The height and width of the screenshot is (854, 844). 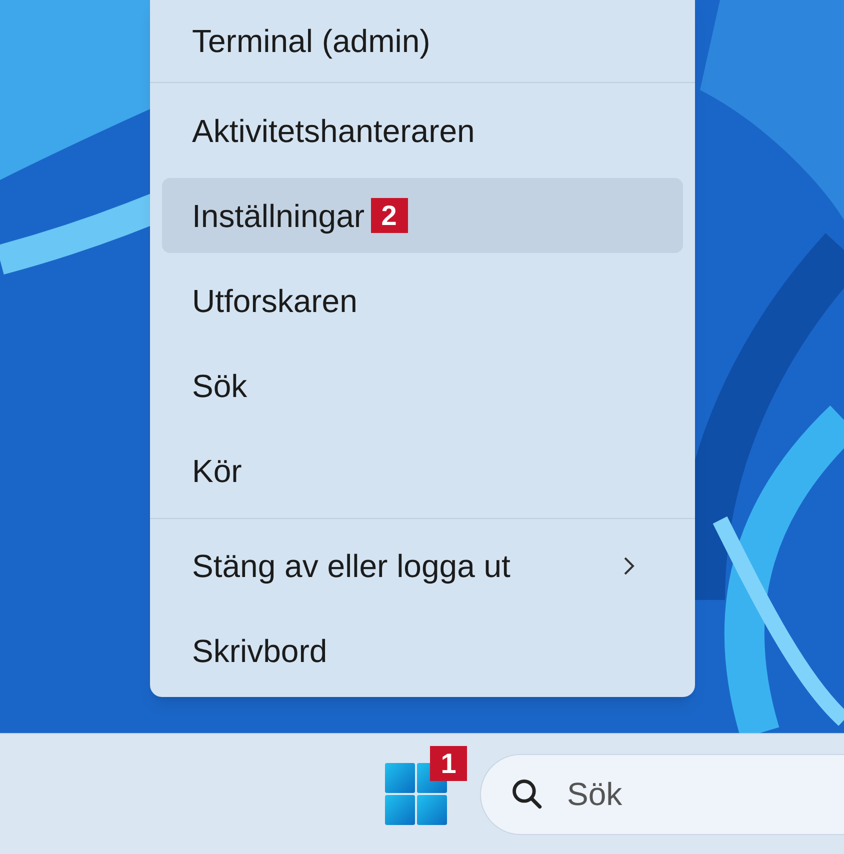 What do you see at coordinates (389, 215) in the screenshot?
I see `number-marker: 2` at bounding box center [389, 215].